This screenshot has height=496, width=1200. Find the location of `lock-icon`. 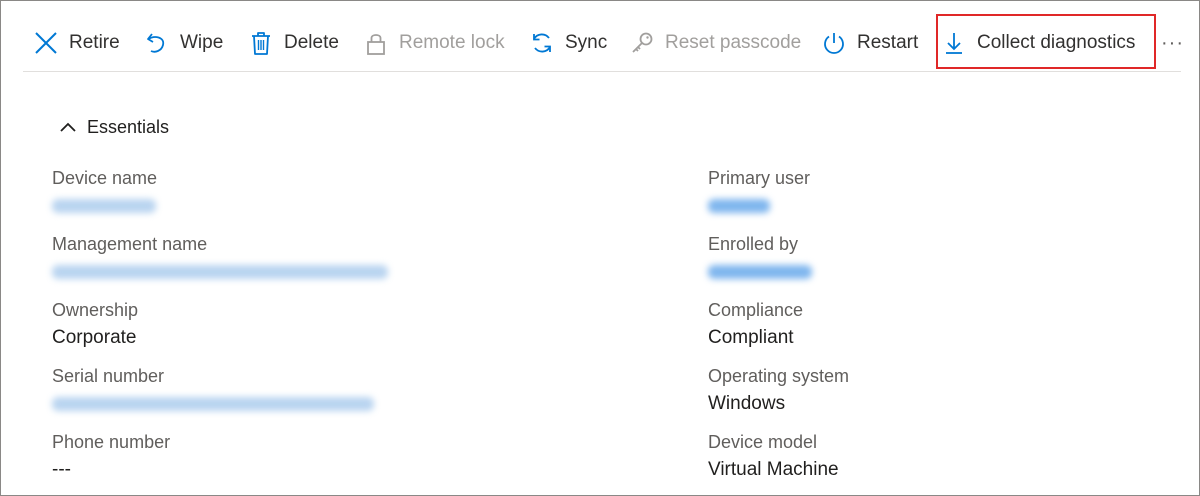

lock-icon is located at coordinates (376, 43).